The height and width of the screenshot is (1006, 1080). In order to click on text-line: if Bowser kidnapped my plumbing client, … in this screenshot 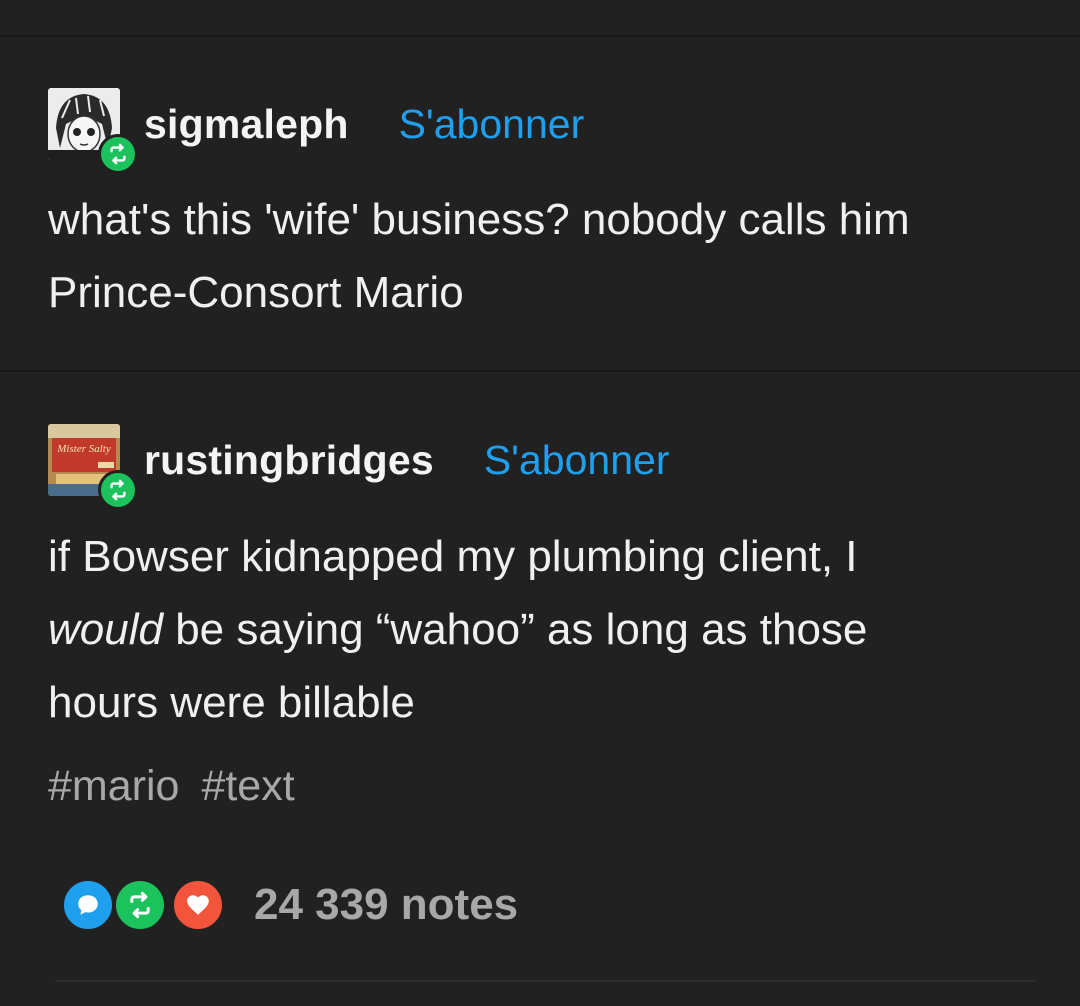, I will do `click(453, 556)`.